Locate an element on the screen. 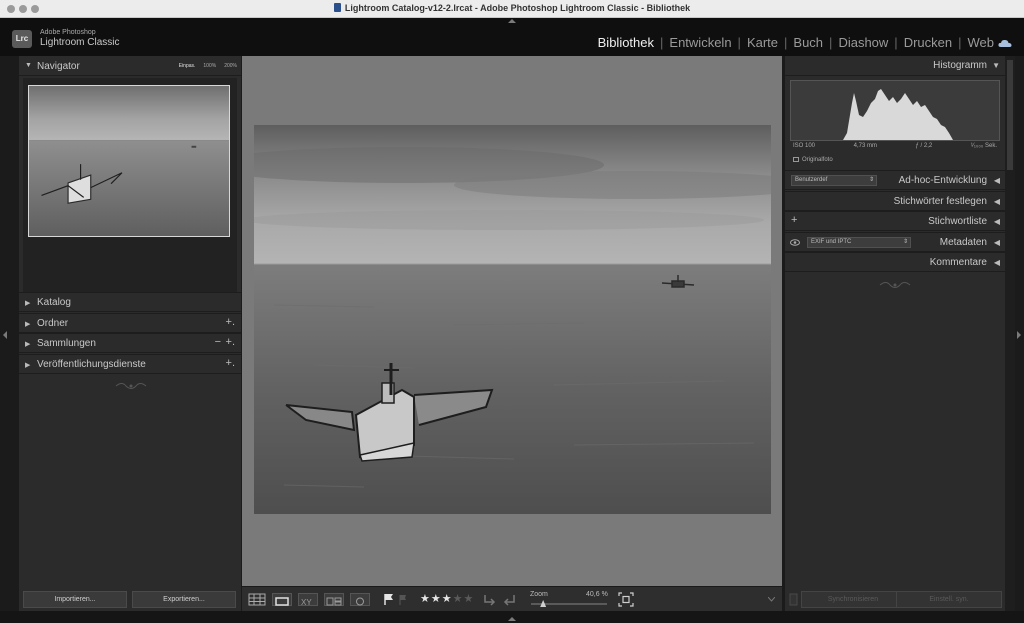 The width and height of the screenshot is (1024, 623). metadata-preset-select: EXIF und IPTC ⇕ is located at coordinates (859, 242).